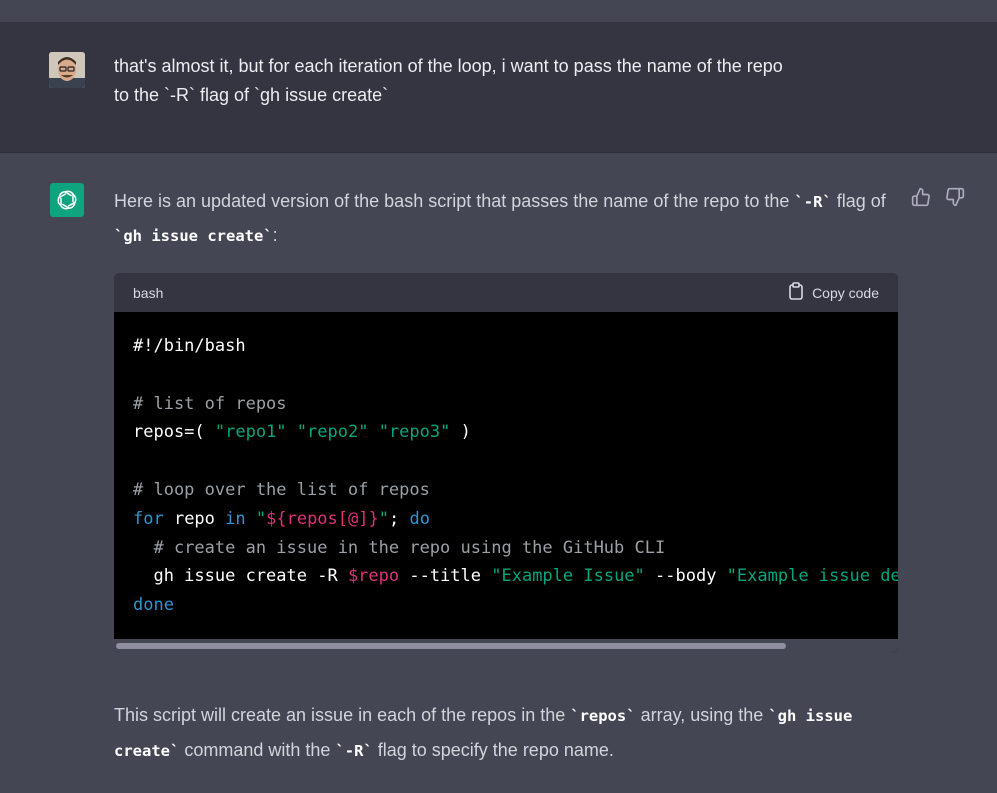  Describe the element at coordinates (493, 750) in the screenshot. I see `outro-text-part: flag to specify the repo name.` at that location.